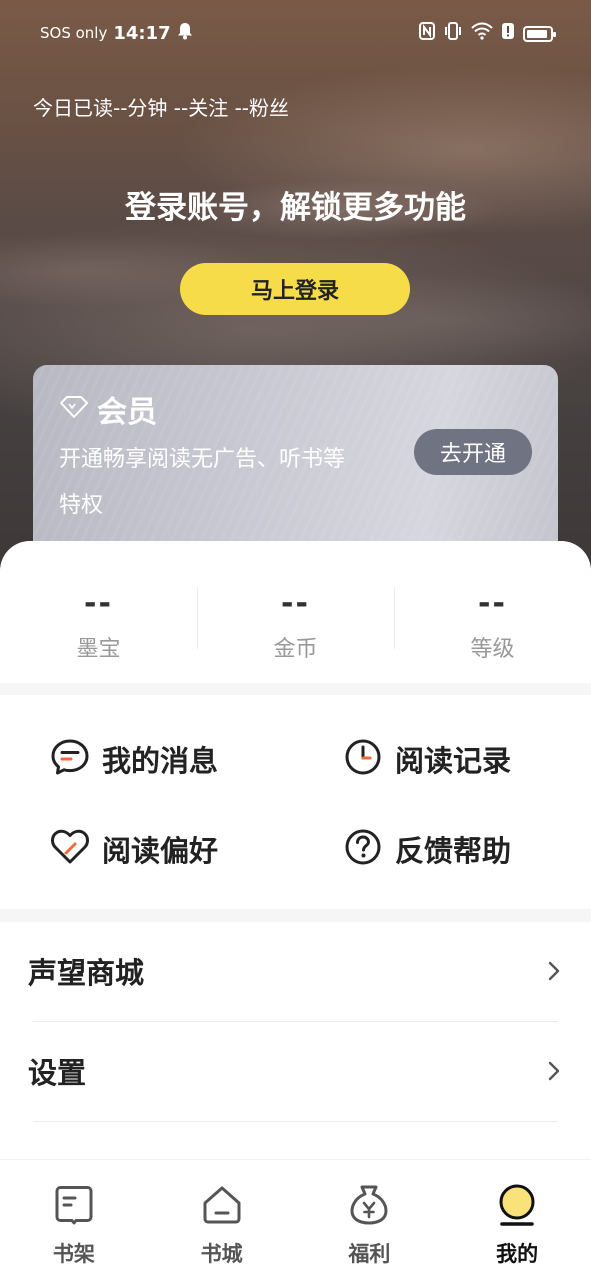  I want to click on nfc-icon, so click(427, 33).